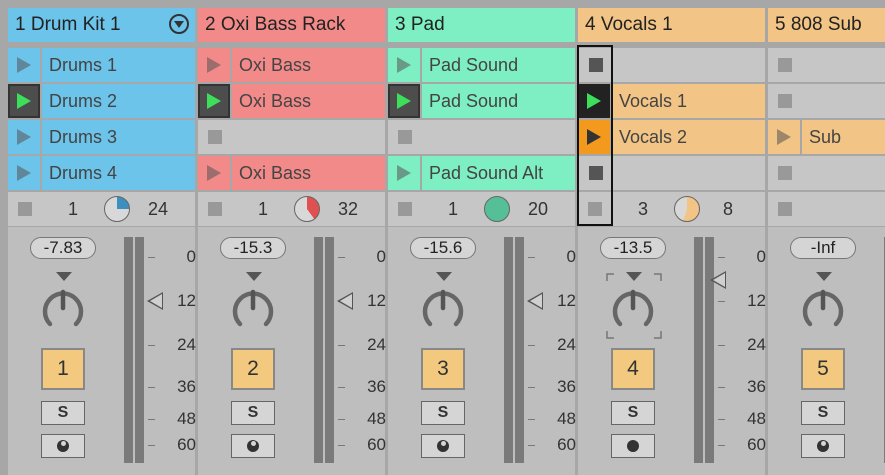  What do you see at coordinates (173, 419) in the screenshot?
I see `meter-tick: 48` at bounding box center [173, 419].